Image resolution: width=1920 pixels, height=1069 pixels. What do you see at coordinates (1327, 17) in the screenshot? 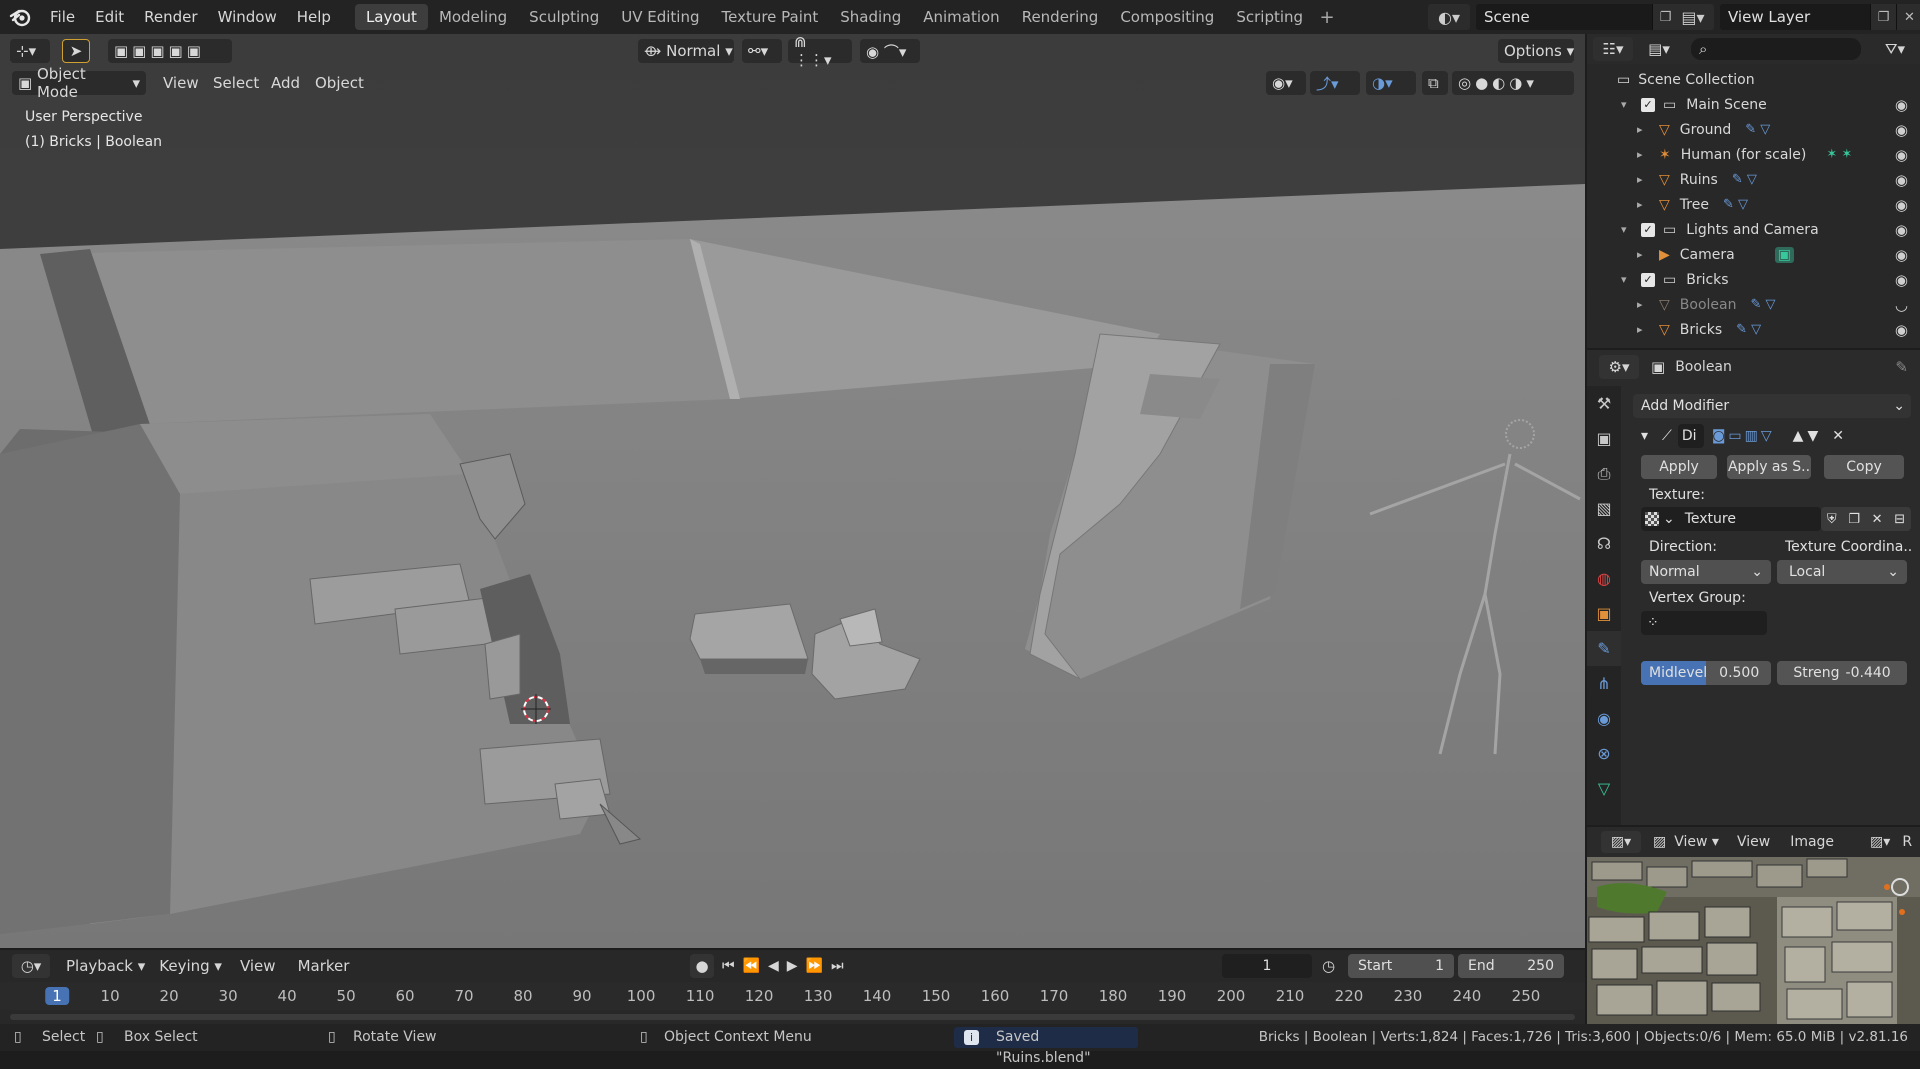
I see `add-workspace-icon: +` at bounding box center [1327, 17].